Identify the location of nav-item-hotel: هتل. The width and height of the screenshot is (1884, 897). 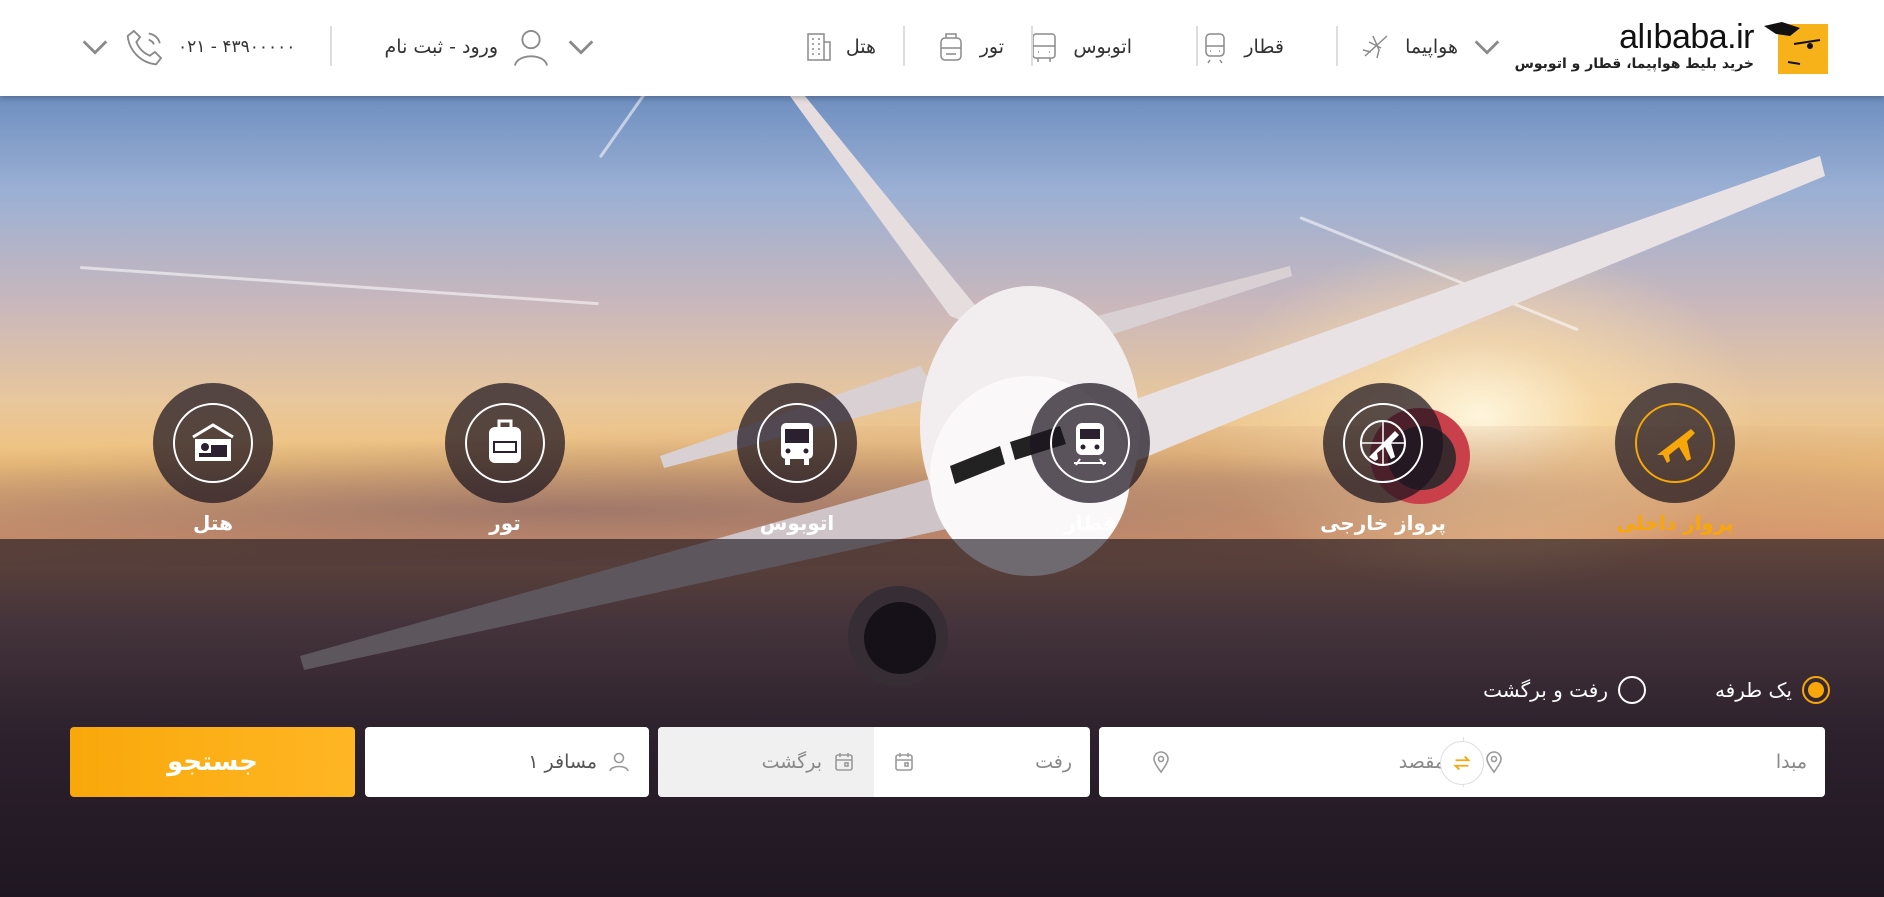
(838, 47).